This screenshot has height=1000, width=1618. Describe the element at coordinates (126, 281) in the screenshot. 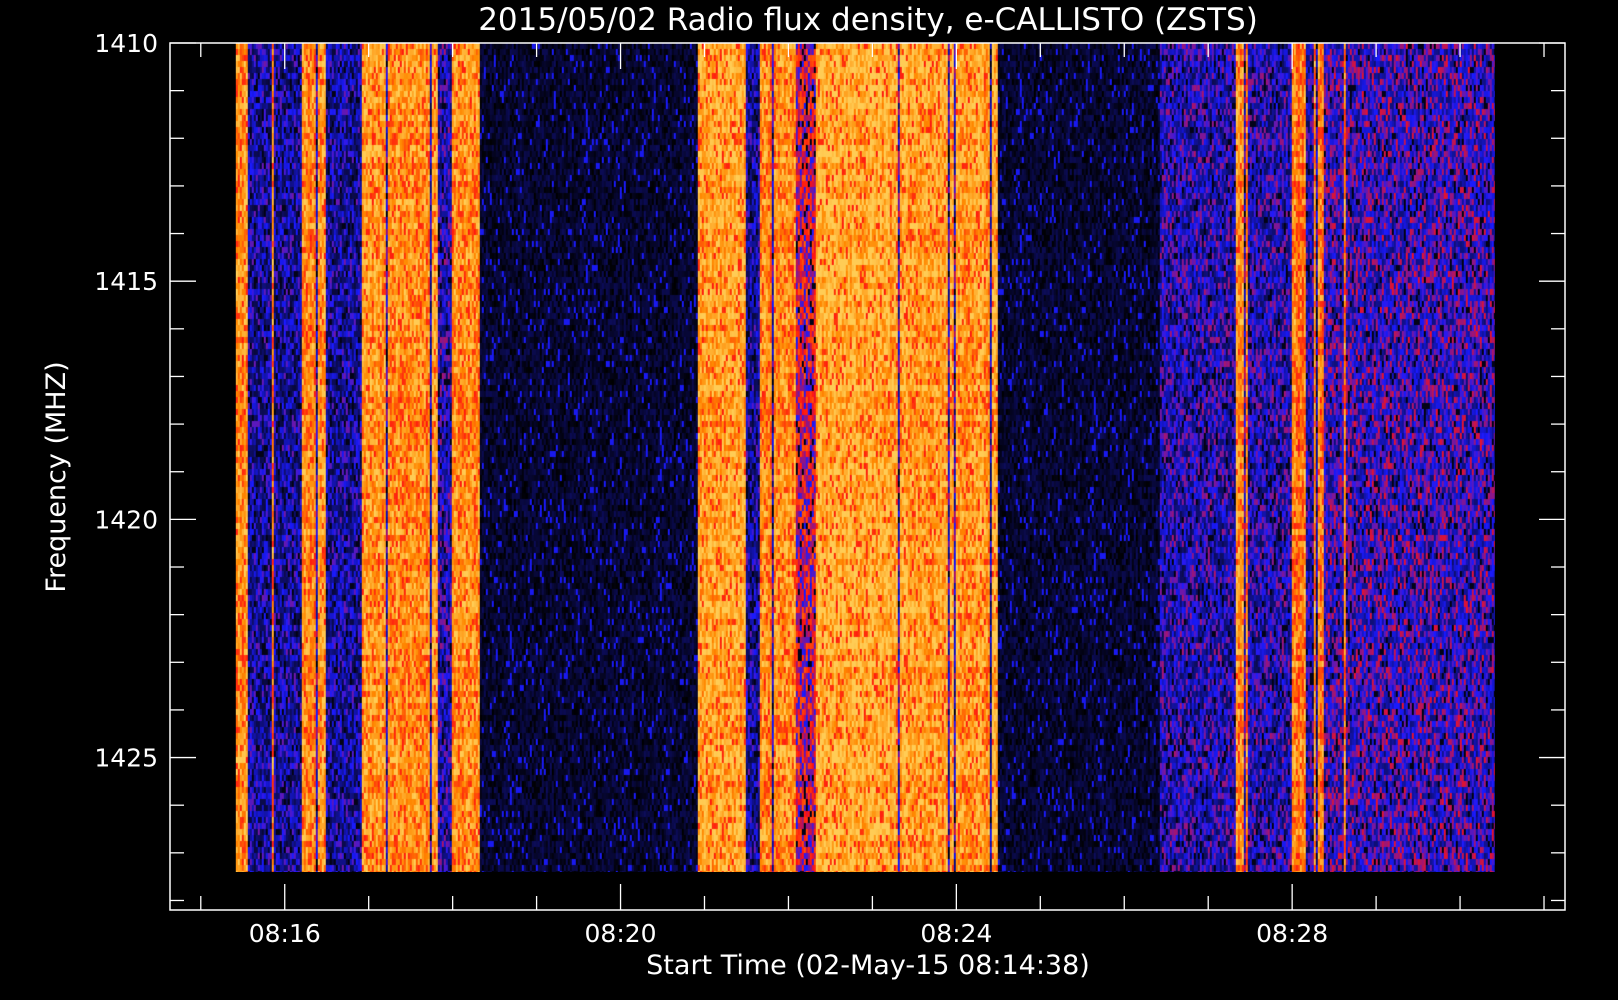

I see `y-tick-label: 1415` at that location.